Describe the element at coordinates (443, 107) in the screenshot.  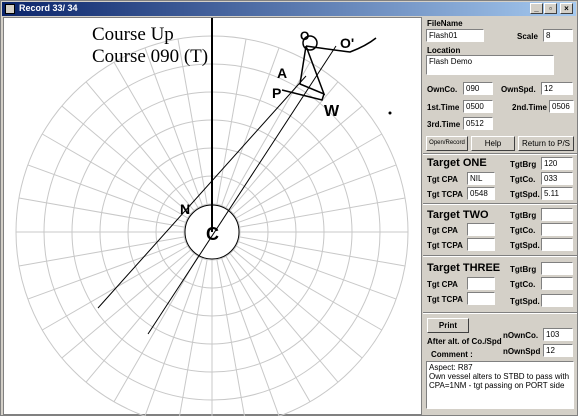
I see `first-time-label: 1st.Time` at that location.